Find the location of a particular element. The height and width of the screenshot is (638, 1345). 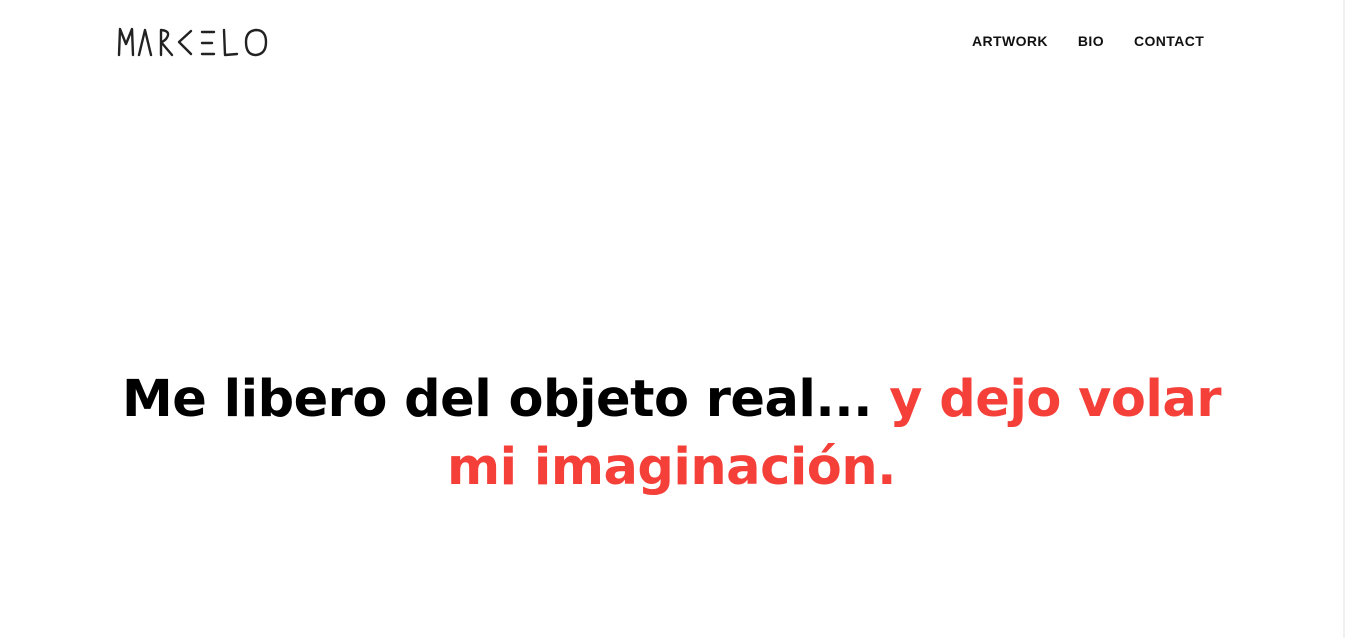

main-nav: ARTWORK BIO CONTACT is located at coordinates (1088, 41).